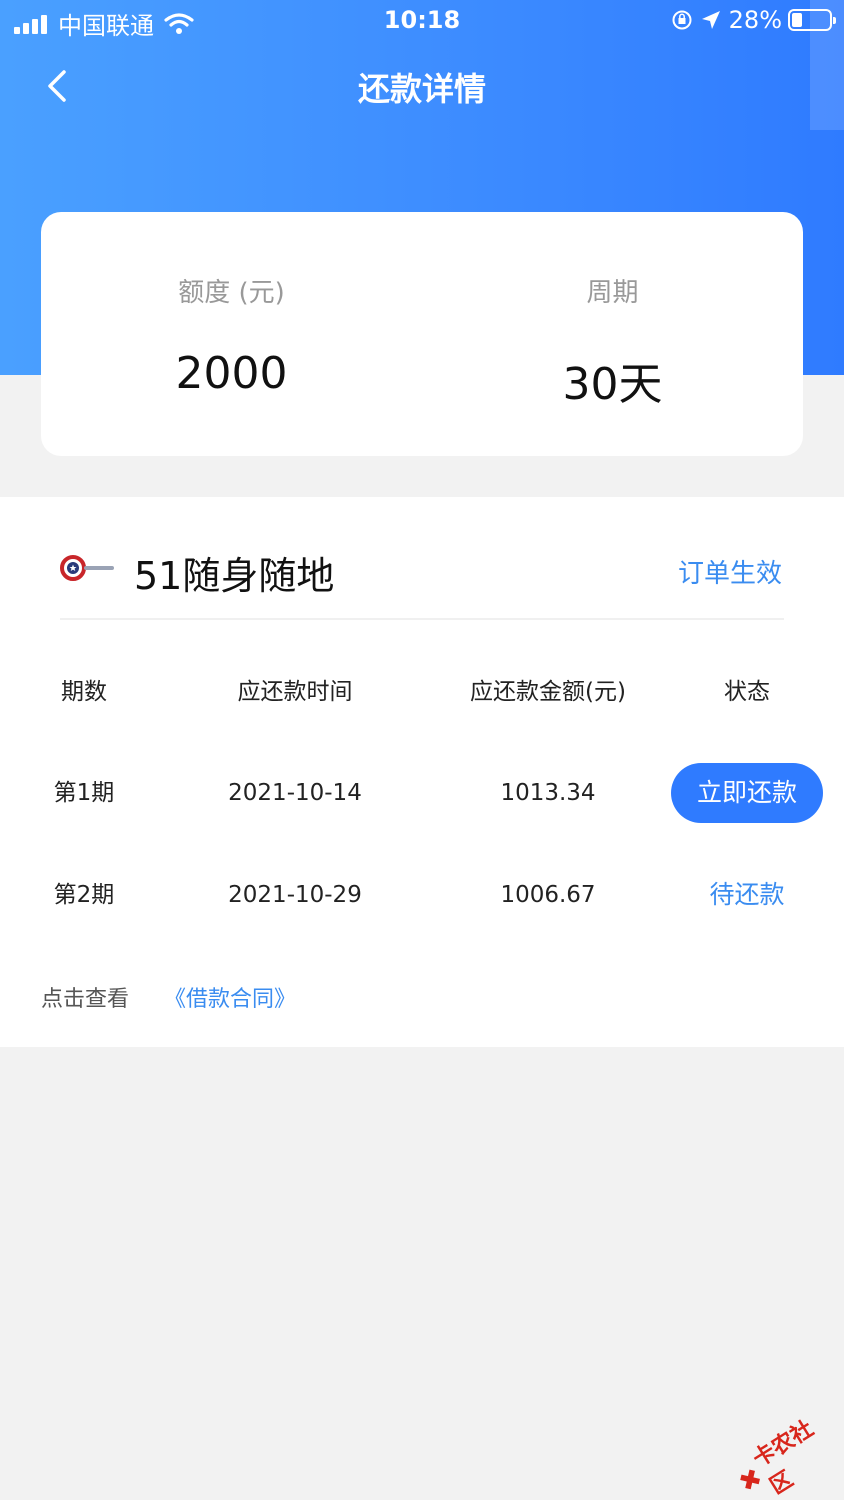  I want to click on location-arrow-icon, so click(710, 20).